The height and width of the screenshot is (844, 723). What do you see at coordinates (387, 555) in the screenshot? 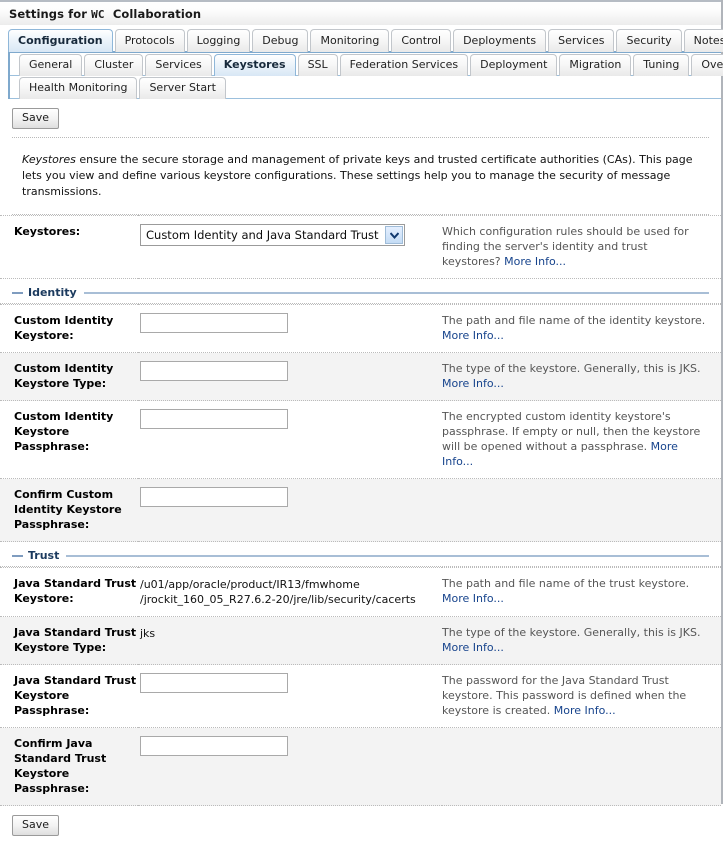
I see `section-rule` at bounding box center [387, 555].